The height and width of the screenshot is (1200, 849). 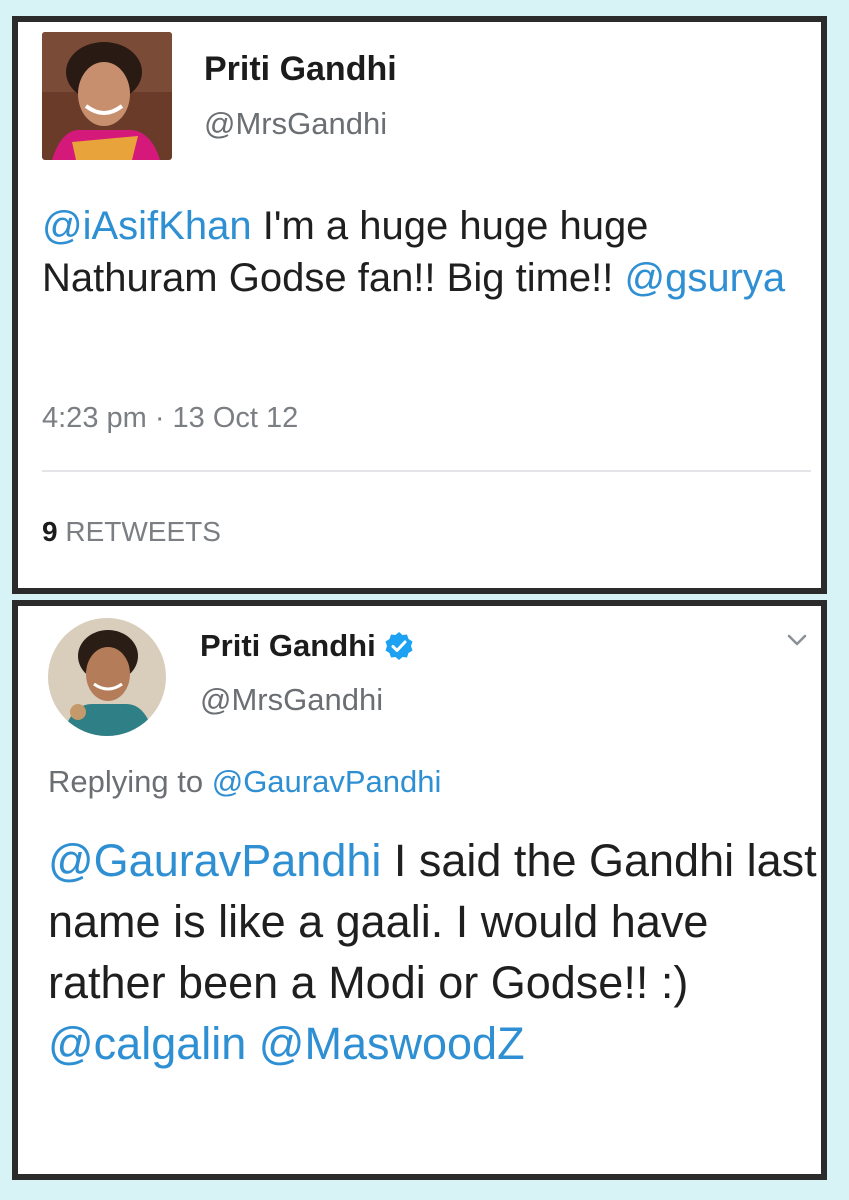 I want to click on reply-to-link: @GauravPandhi, so click(x=327, y=781).